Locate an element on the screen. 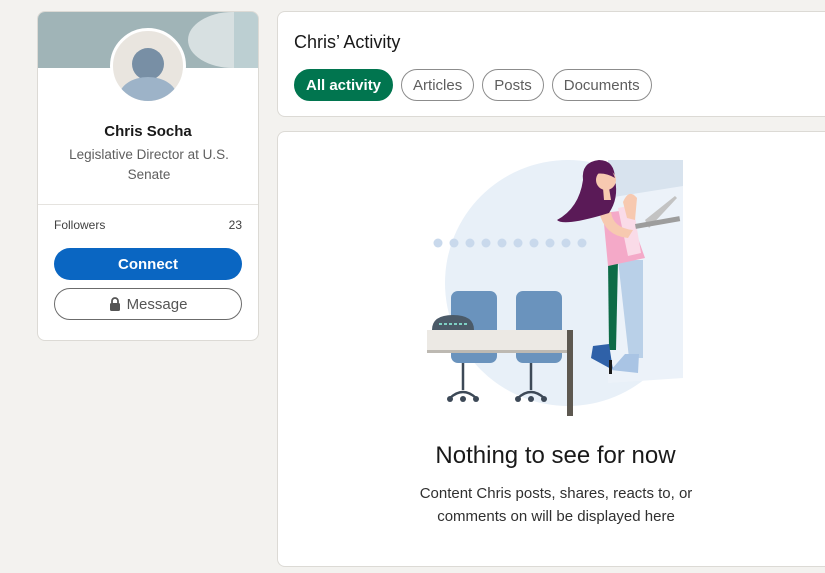 Image resolution: width=825 pixels, height=573 pixels. filter-documents: Documents is located at coordinates (601, 85).